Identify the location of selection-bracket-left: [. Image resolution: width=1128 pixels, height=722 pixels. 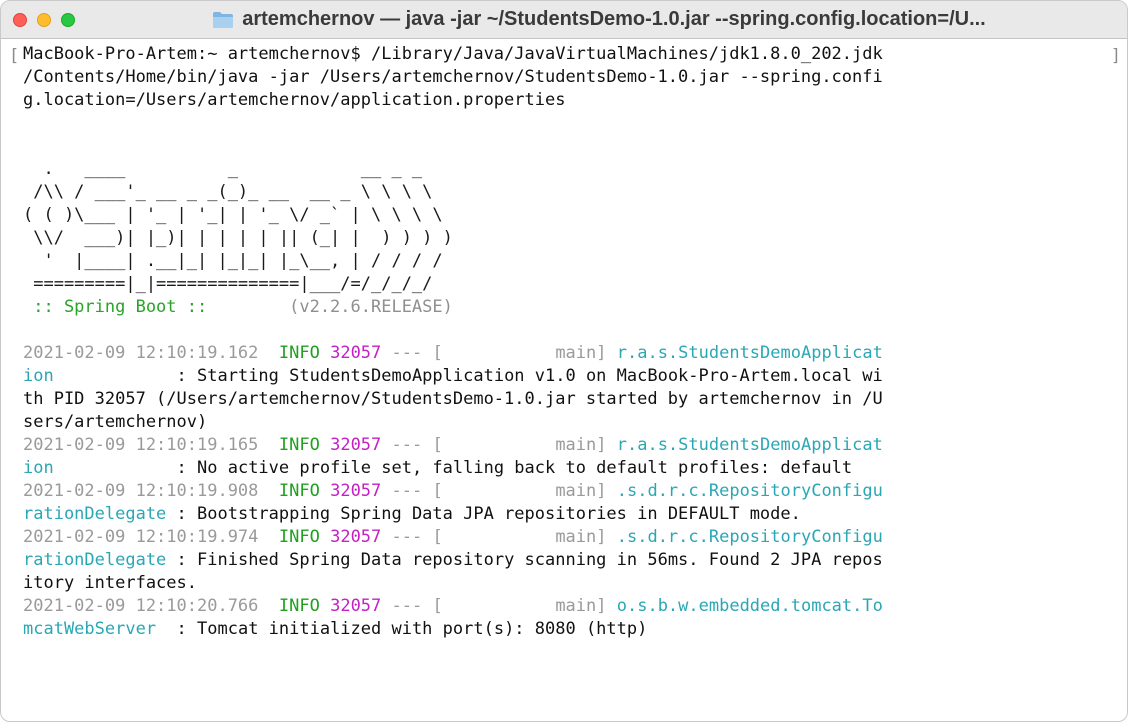
(14, 56).